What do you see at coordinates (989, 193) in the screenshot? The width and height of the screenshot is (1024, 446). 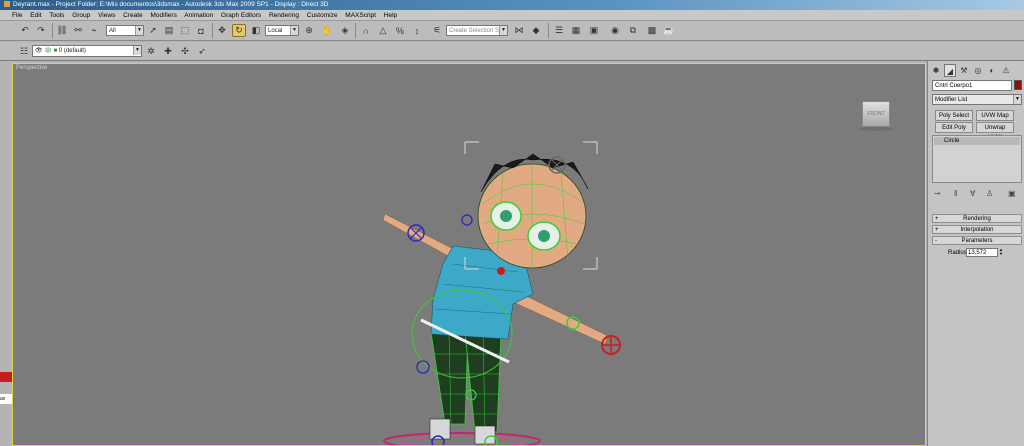 I see `remove-modifier-icon: ♙` at bounding box center [989, 193].